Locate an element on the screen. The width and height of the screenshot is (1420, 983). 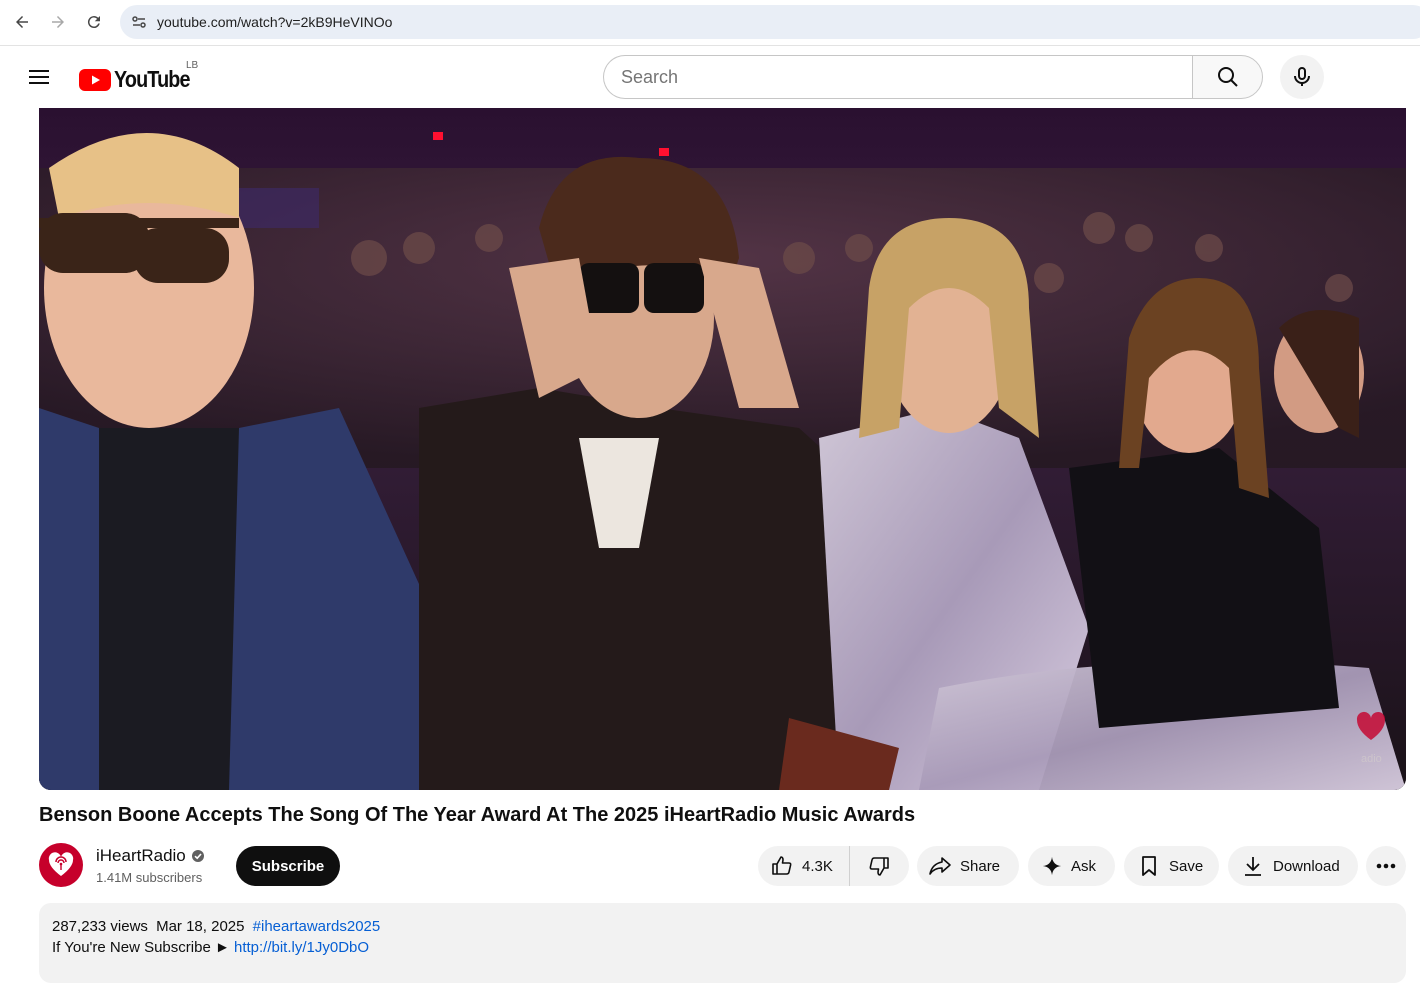
hashtag-link: #iheartawards2025 is located at coordinates (317, 926).